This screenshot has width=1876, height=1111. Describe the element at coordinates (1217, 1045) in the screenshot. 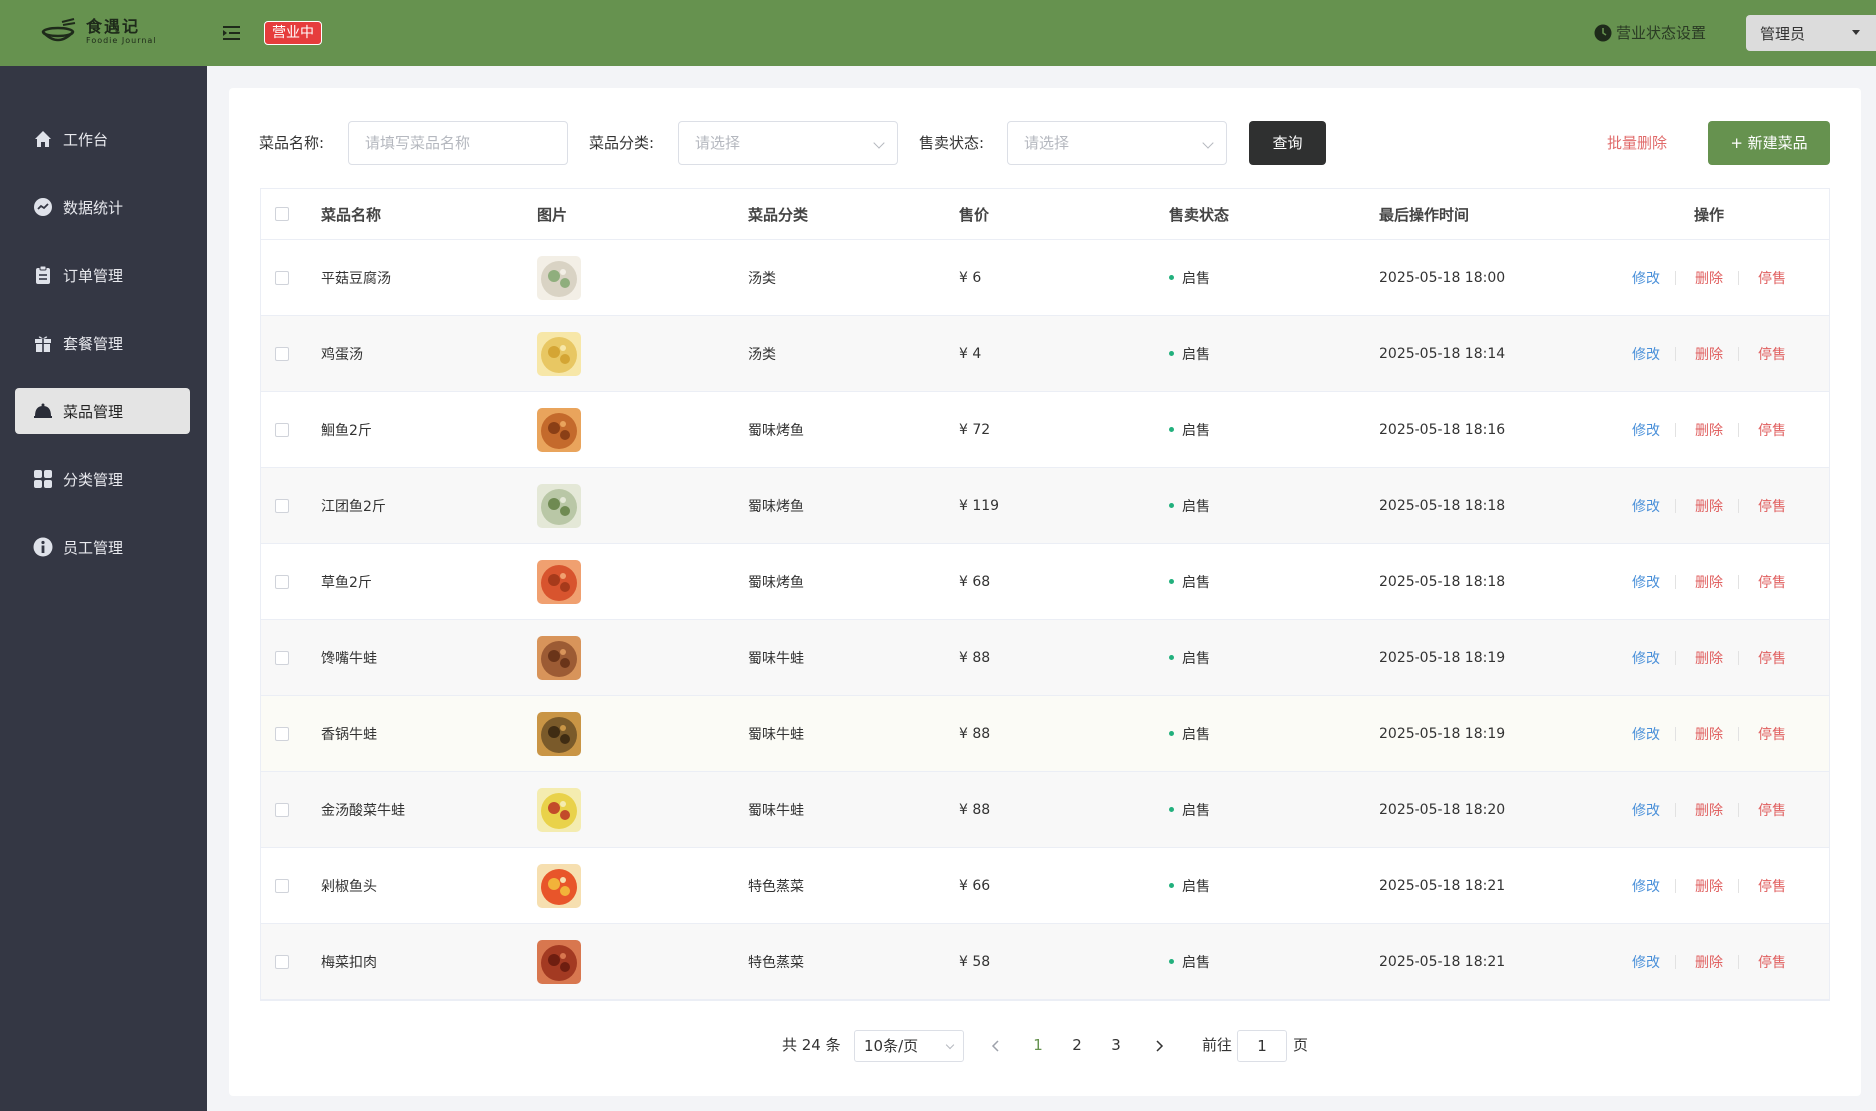

I see `goto-prefix: 前往` at that location.